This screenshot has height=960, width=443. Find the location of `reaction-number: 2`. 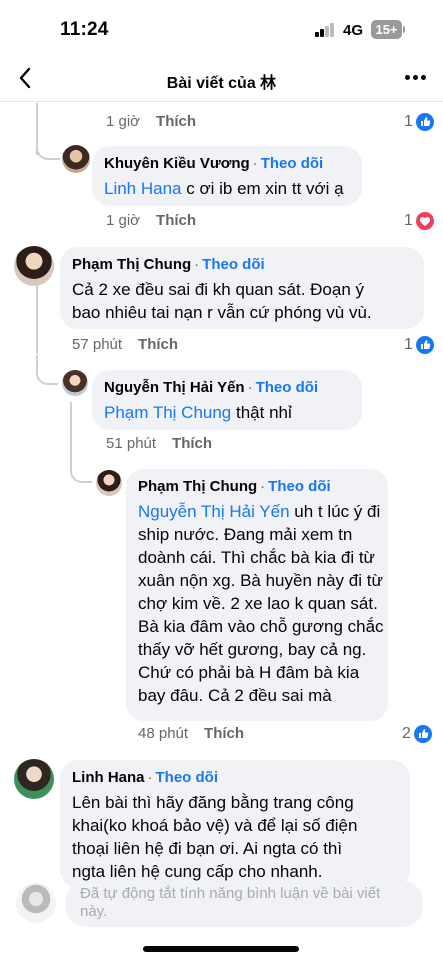

reaction-number: 2 is located at coordinates (406, 733).